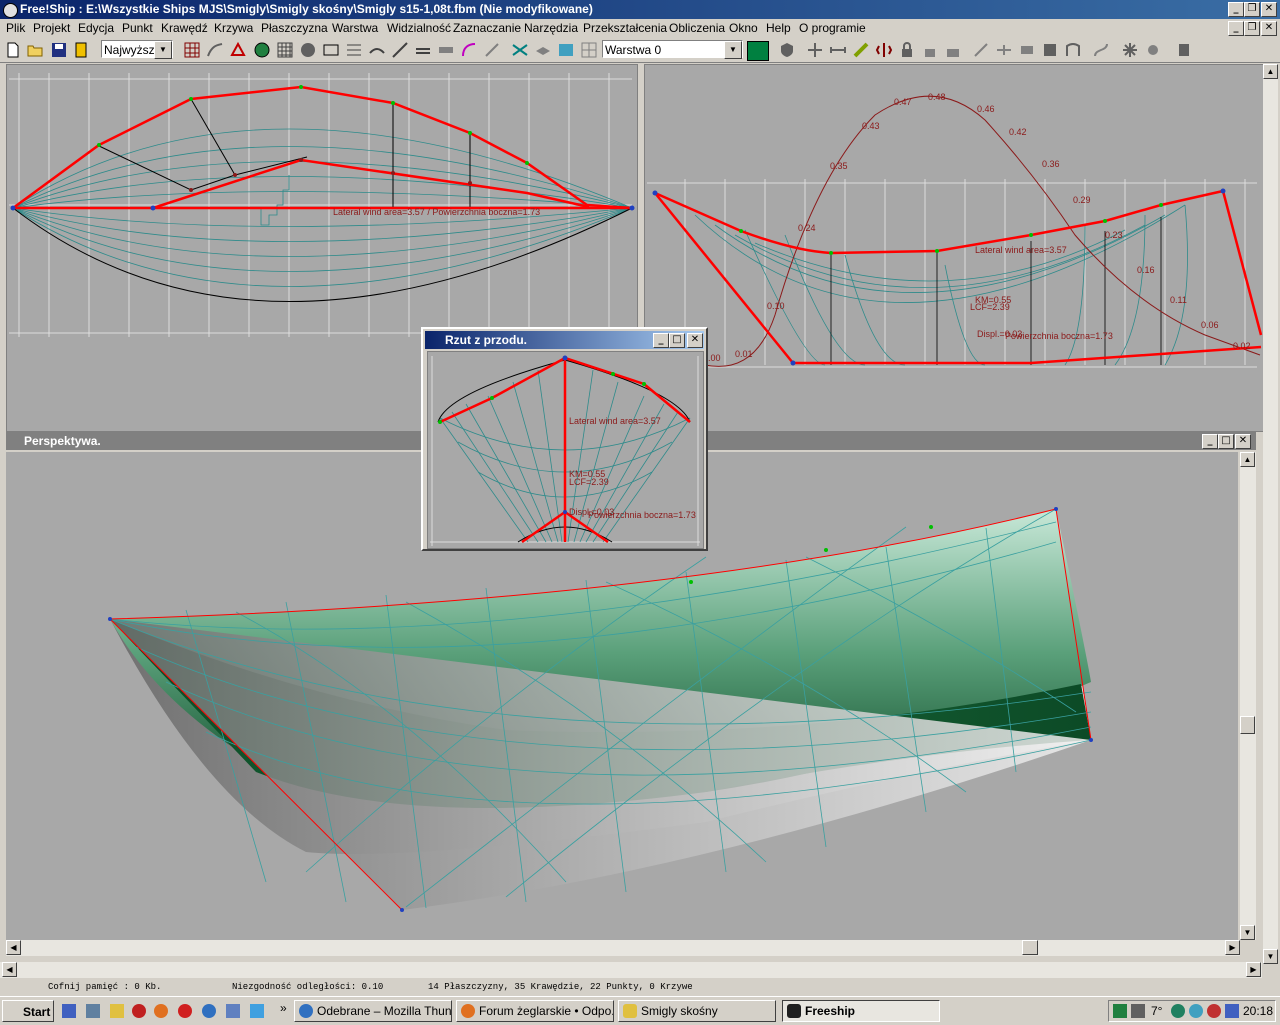  Describe the element at coordinates (446, 50) in the screenshot. I see `hydrostatics-icon` at that location.